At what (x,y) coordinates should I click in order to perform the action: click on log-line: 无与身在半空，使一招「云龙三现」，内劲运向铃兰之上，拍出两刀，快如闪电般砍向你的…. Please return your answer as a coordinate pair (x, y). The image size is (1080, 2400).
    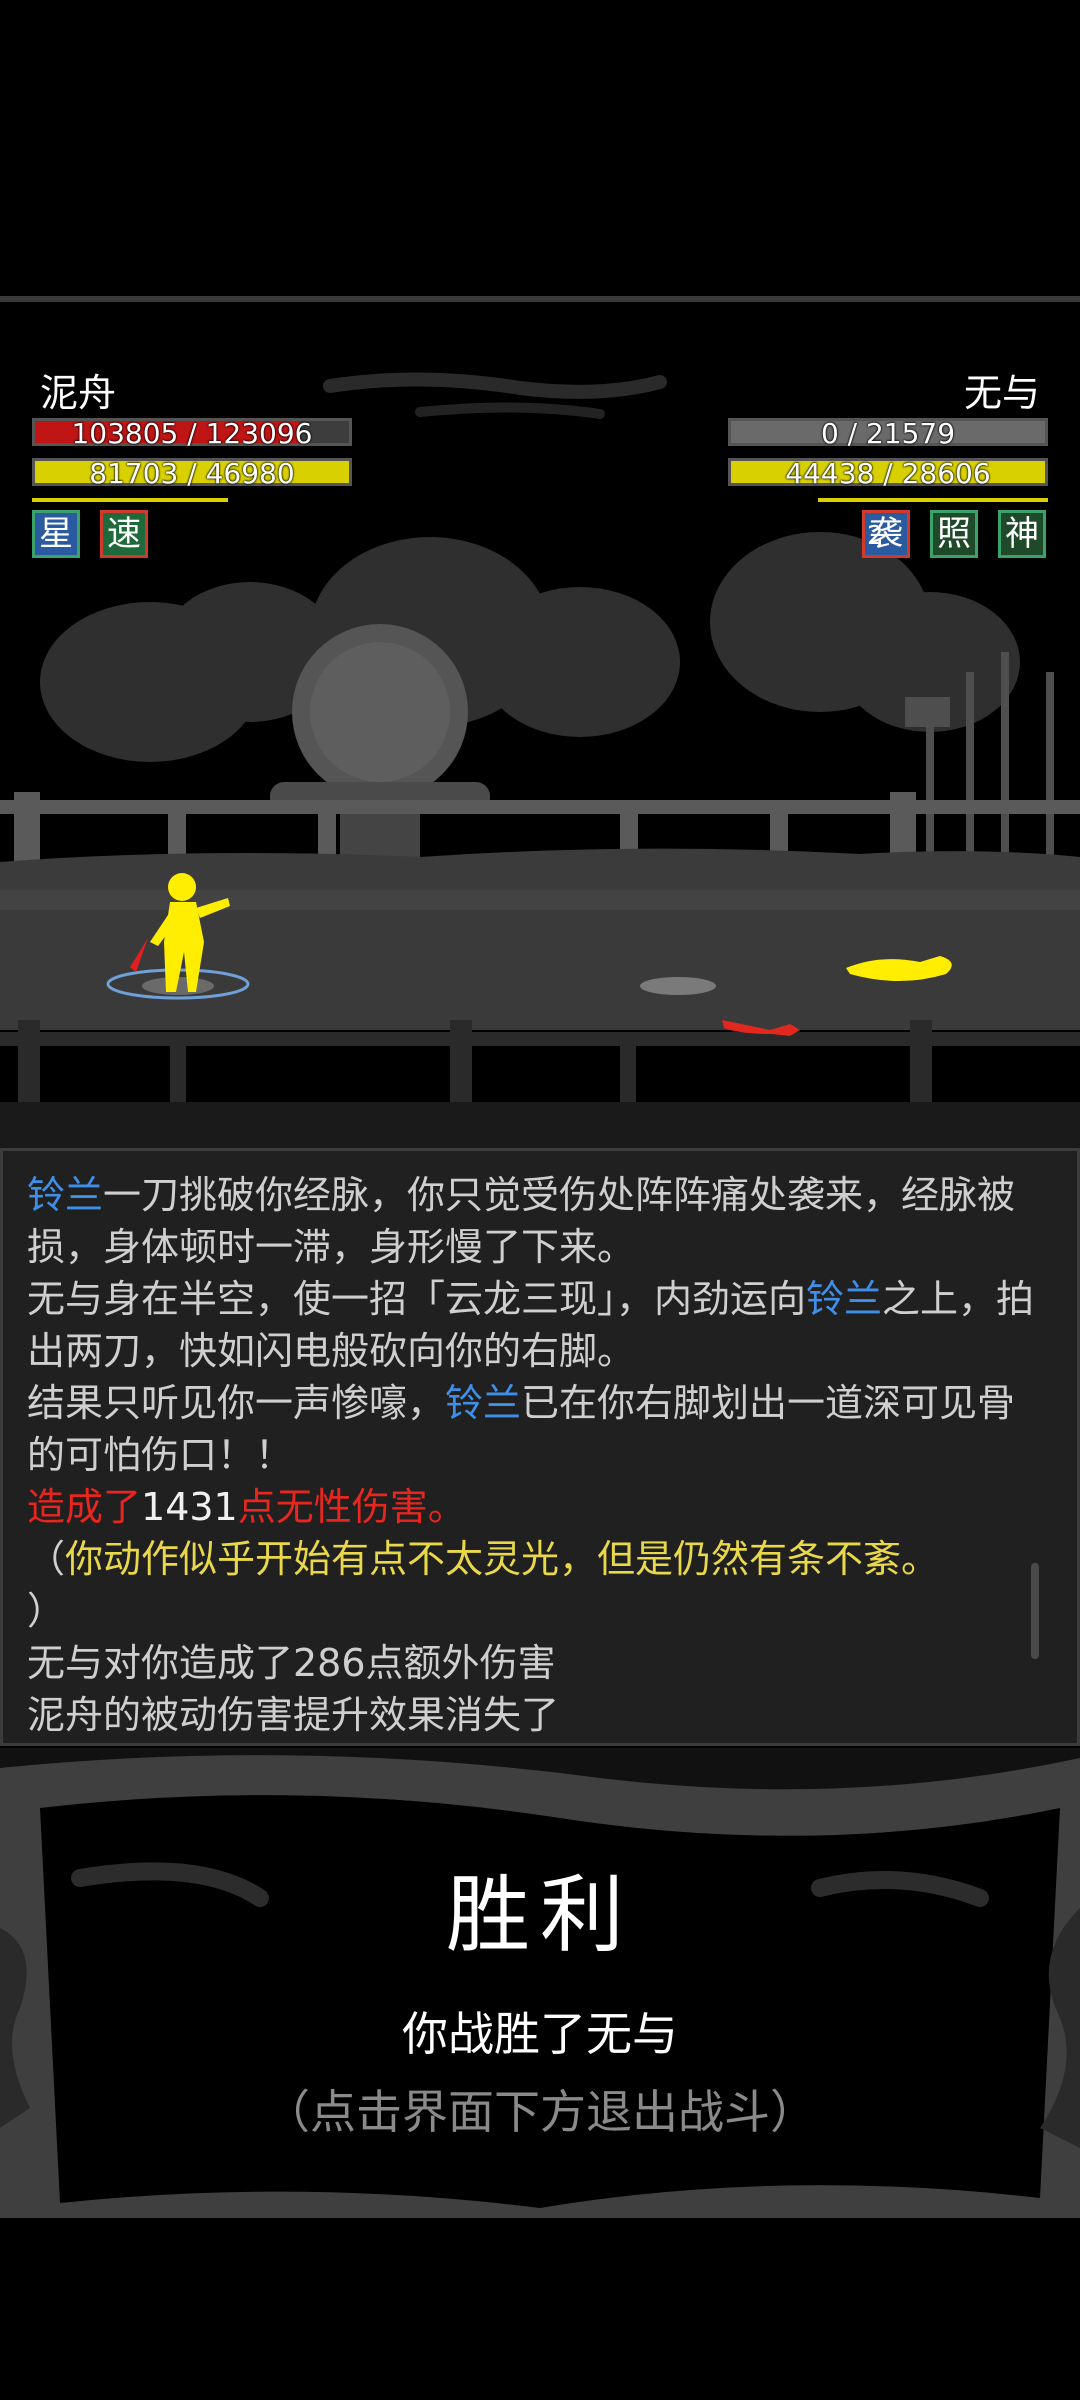
    Looking at the image, I should click on (540, 1325).